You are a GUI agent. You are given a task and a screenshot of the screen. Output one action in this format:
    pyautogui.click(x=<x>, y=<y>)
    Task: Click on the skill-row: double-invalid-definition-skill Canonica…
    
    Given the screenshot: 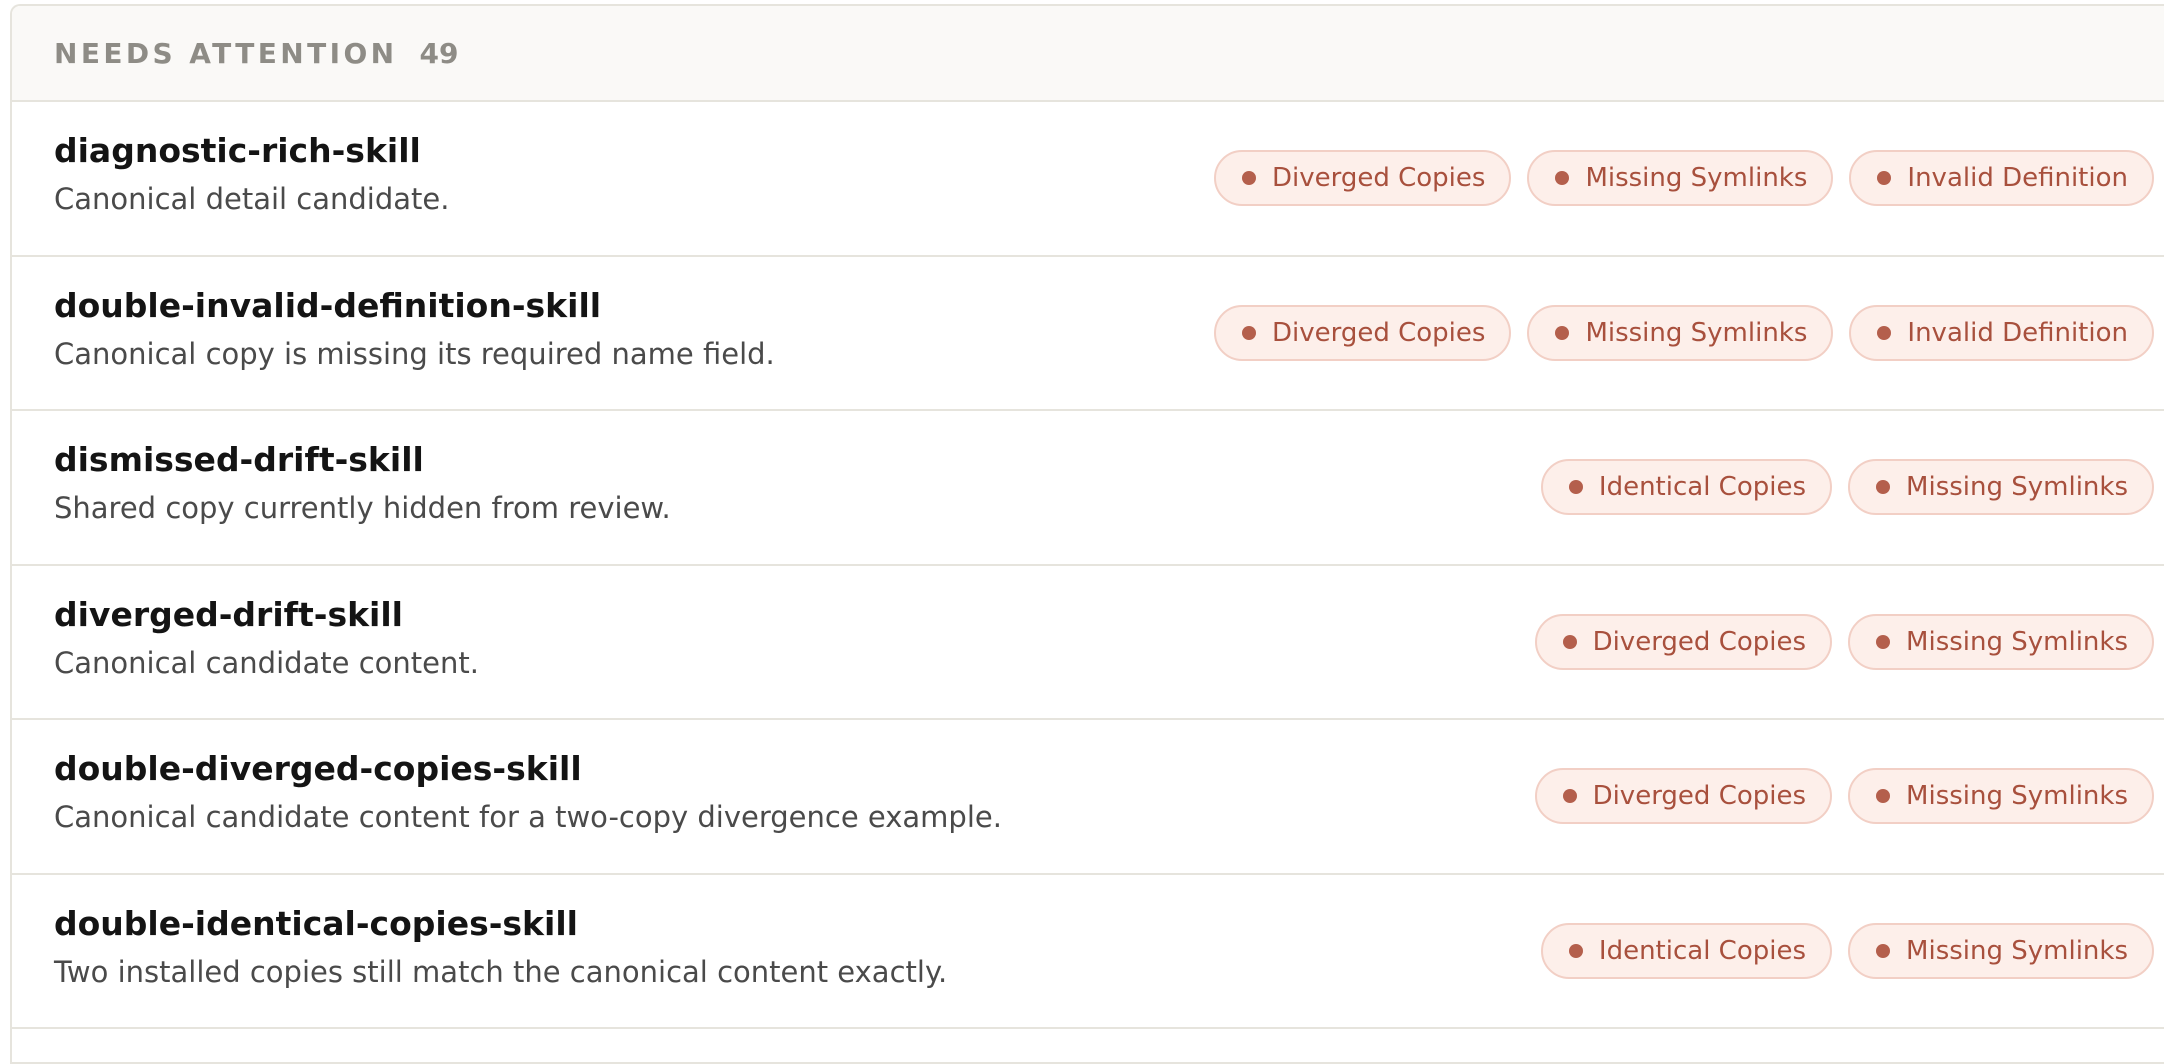 What is the action you would take?
    pyautogui.click(x=1088, y=334)
    